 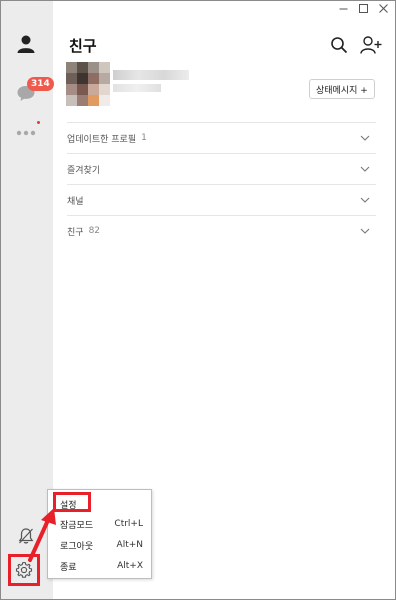 I want to click on section-count: 82, so click(x=94, y=231).